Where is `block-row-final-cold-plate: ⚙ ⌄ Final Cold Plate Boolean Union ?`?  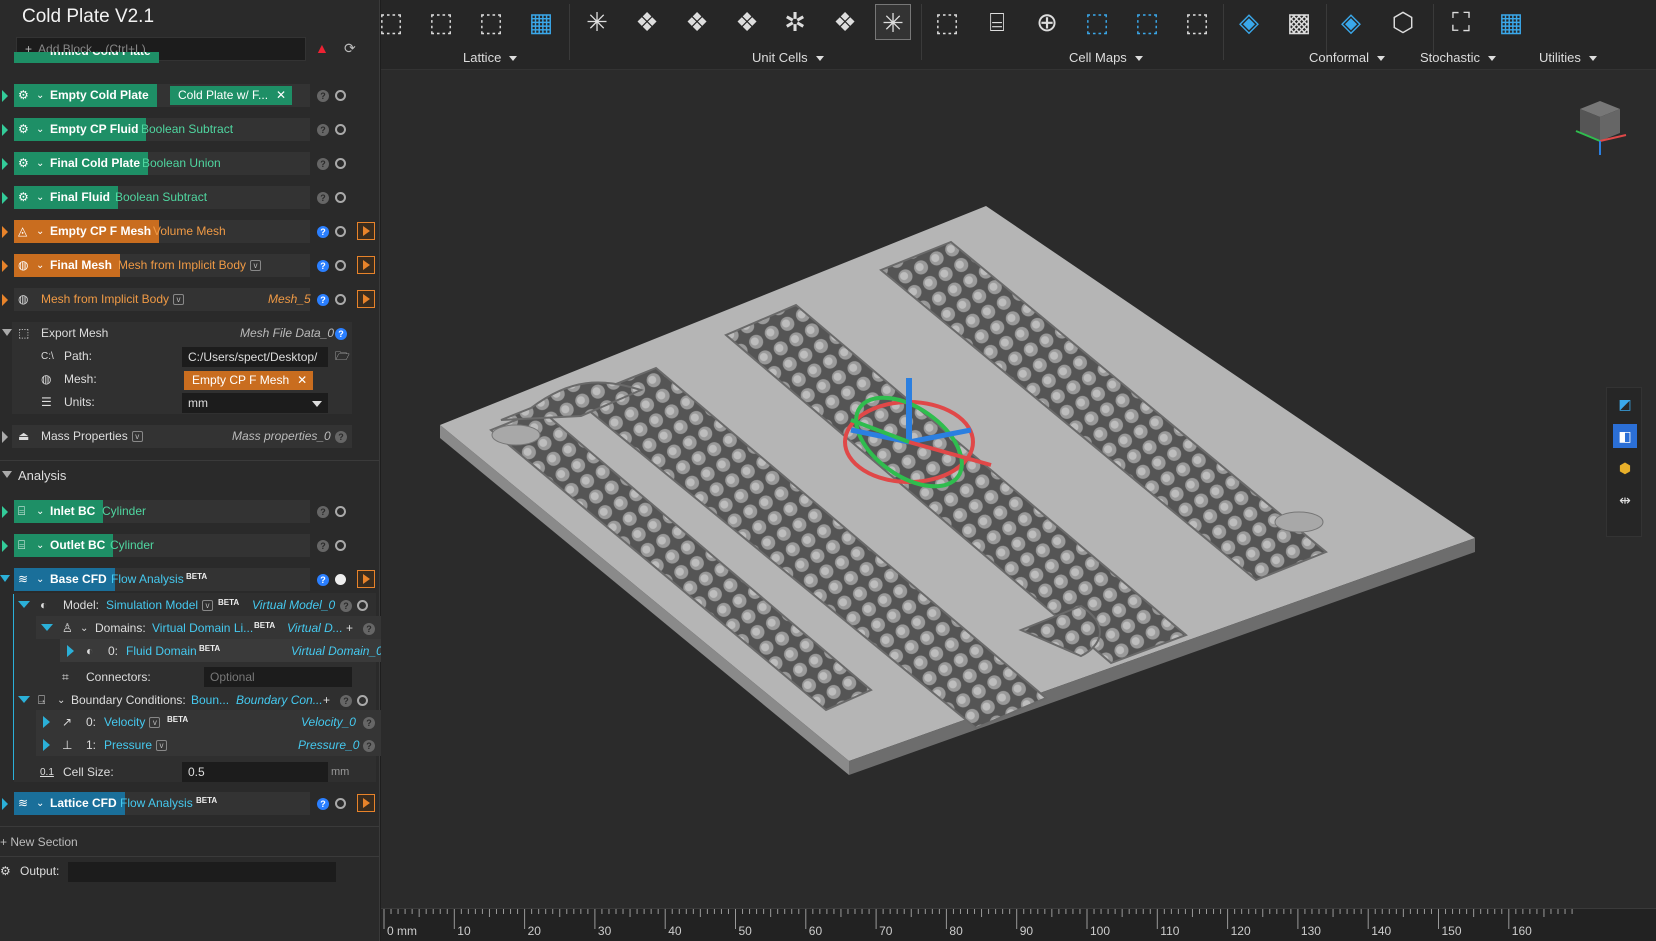 block-row-final-cold-plate: ⚙ ⌄ Final Cold Plate Boolean Union ? is located at coordinates (190, 164).